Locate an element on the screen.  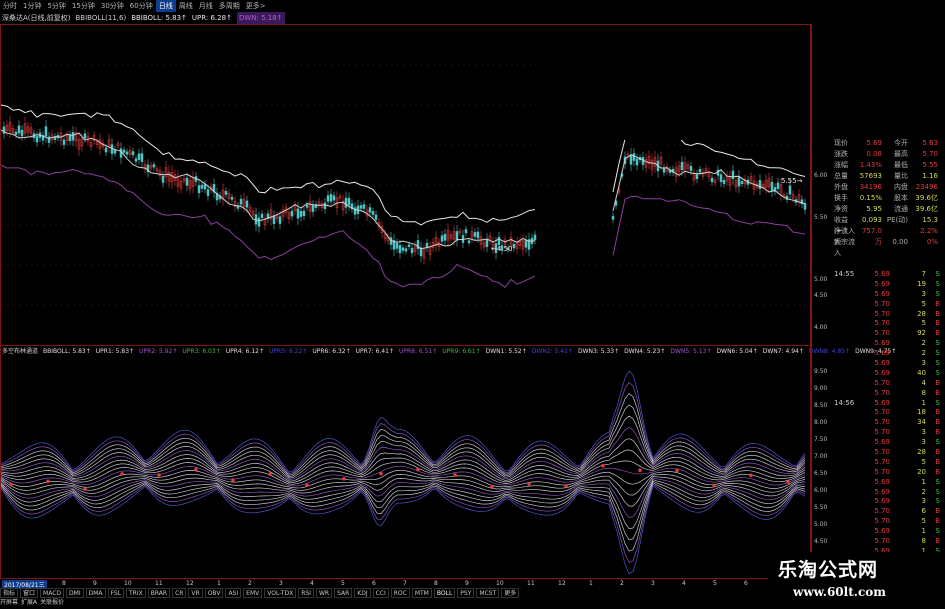
indicator-tab-mcst: MCST is located at coordinates (488, 593).